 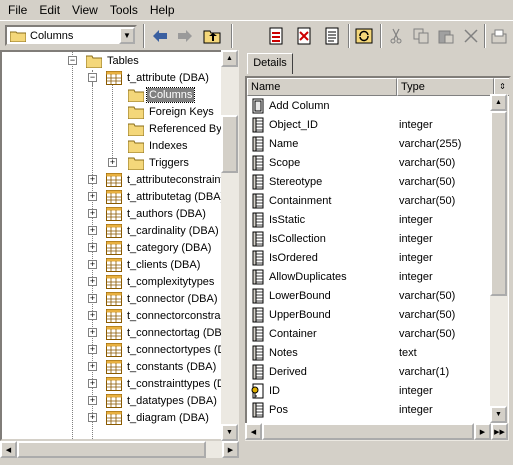 What do you see at coordinates (71, 35) in the screenshot?
I see `object-type-combo: Columns ▼` at bounding box center [71, 35].